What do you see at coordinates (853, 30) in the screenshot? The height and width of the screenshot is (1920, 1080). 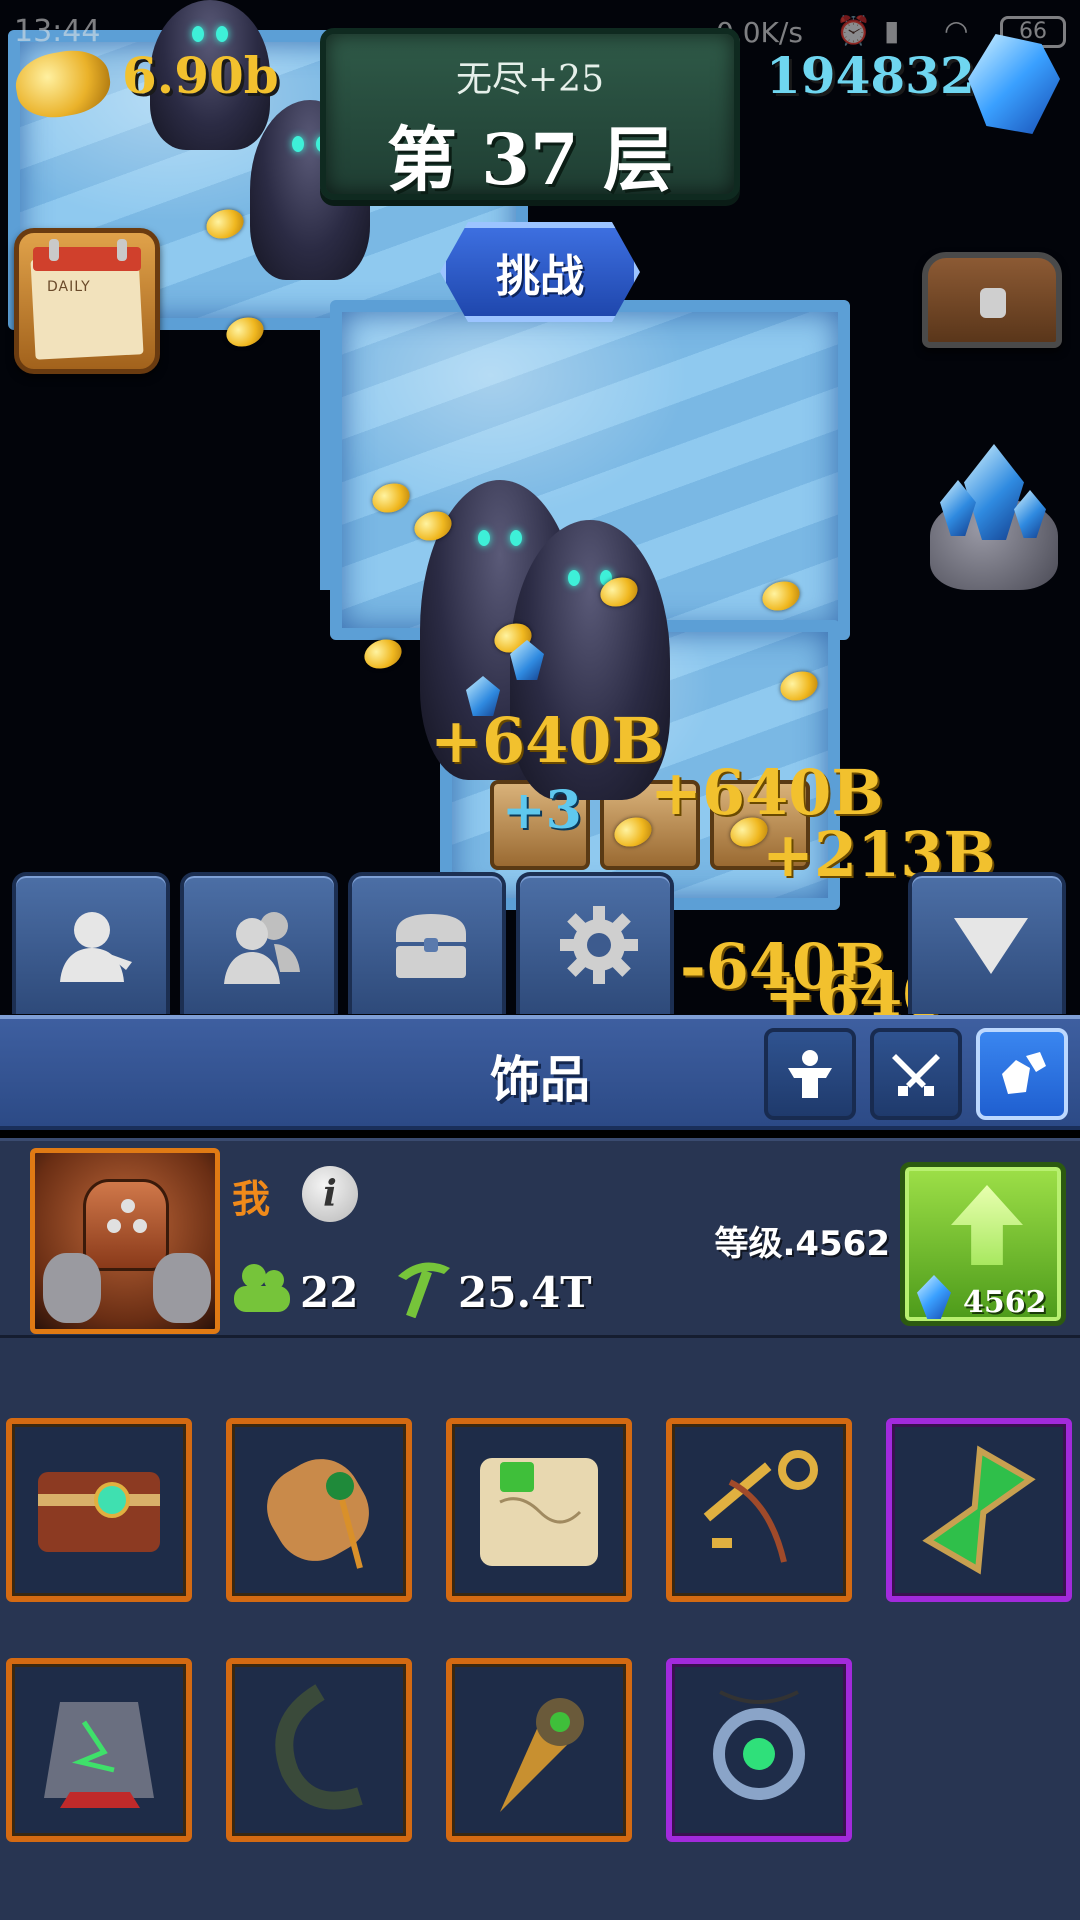 I see `alarm-icon: ⏰` at bounding box center [853, 30].